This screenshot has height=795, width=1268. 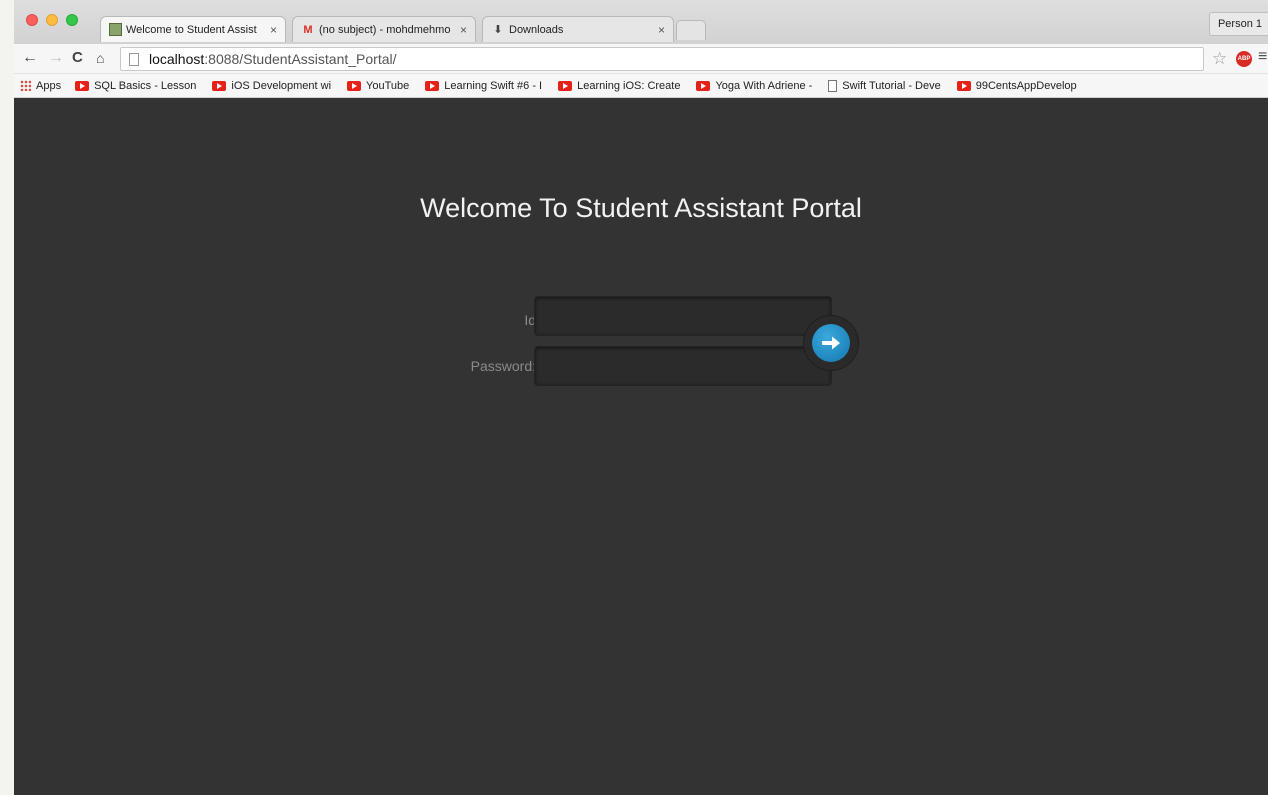 I want to click on bookmark-label: Learning iOS: Create, so click(x=629, y=85).